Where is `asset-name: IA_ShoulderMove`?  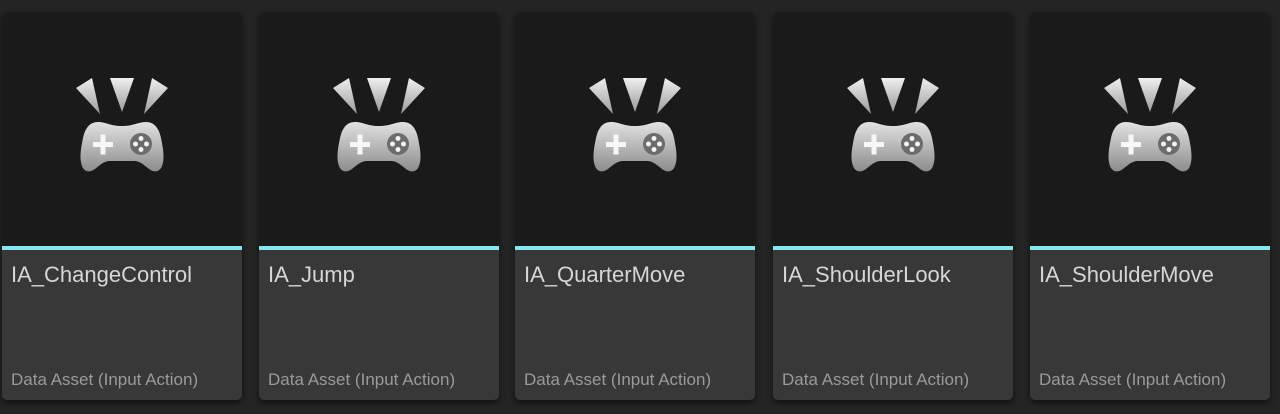
asset-name: IA_ShoulderMove is located at coordinates (1126, 274).